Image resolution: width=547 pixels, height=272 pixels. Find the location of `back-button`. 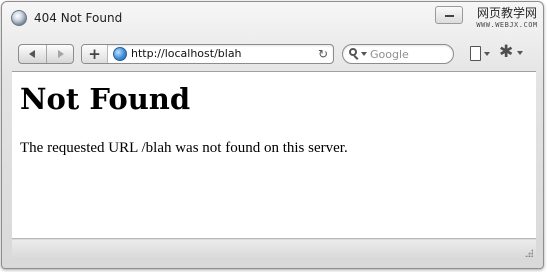

back-button is located at coordinates (32, 54).